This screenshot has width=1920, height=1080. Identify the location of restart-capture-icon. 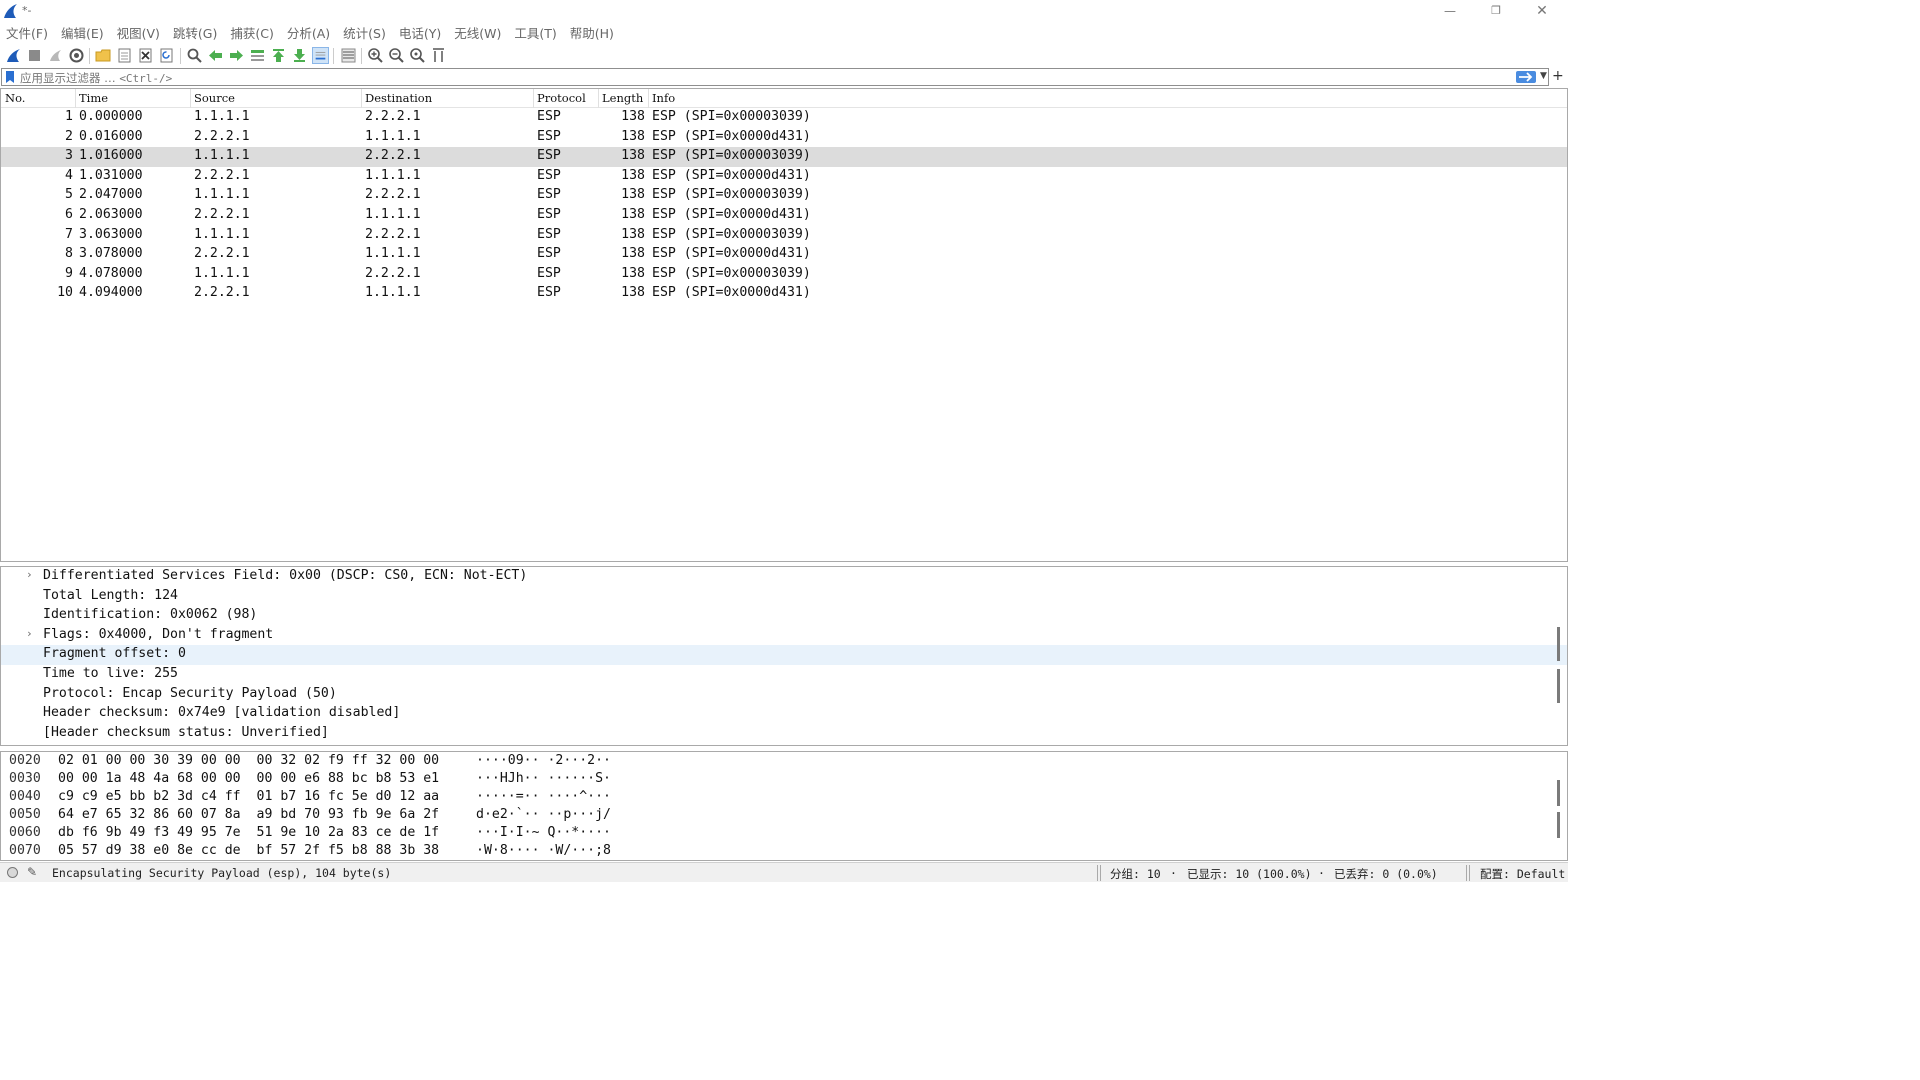
(55, 55).